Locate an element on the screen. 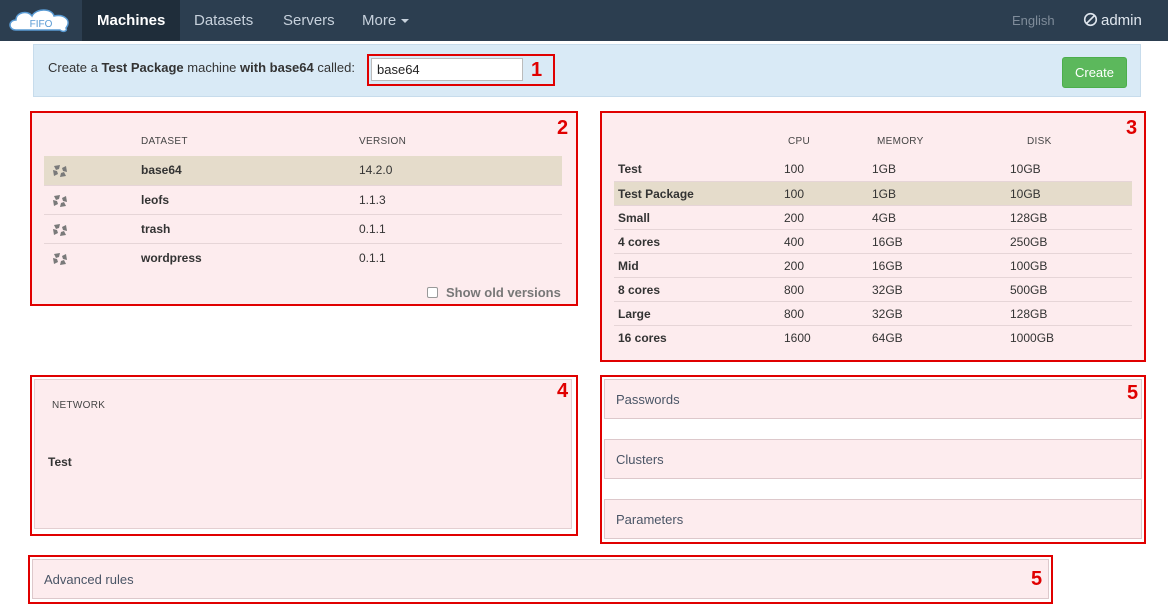 This screenshot has width=1168, height=613. package-name: 16 cores is located at coordinates (642, 338).